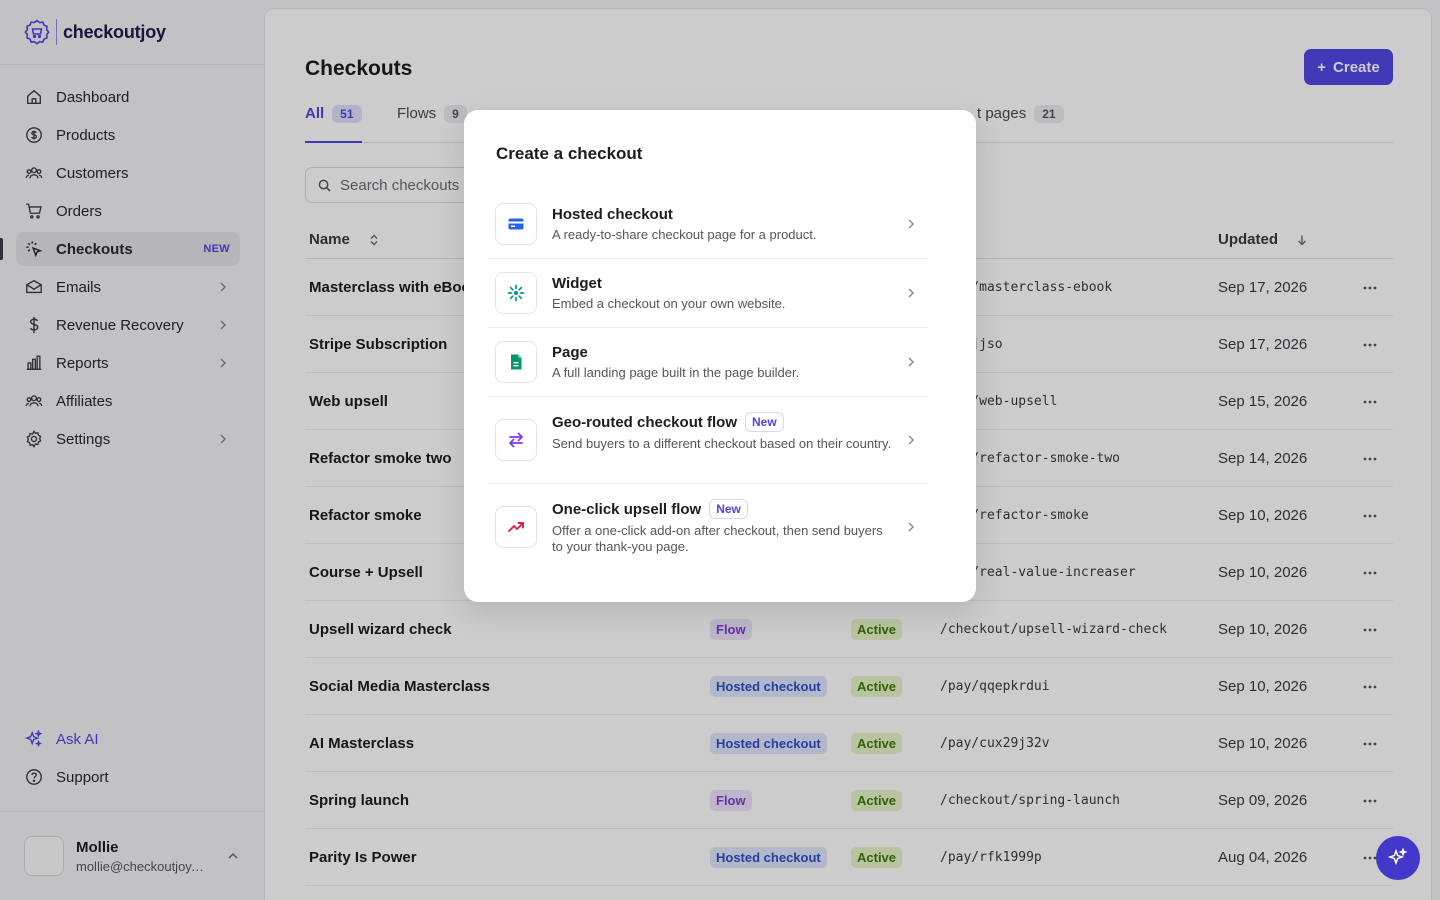 The height and width of the screenshot is (900, 1440). I want to click on option-title: Geo-routed checkout flow New, so click(668, 422).